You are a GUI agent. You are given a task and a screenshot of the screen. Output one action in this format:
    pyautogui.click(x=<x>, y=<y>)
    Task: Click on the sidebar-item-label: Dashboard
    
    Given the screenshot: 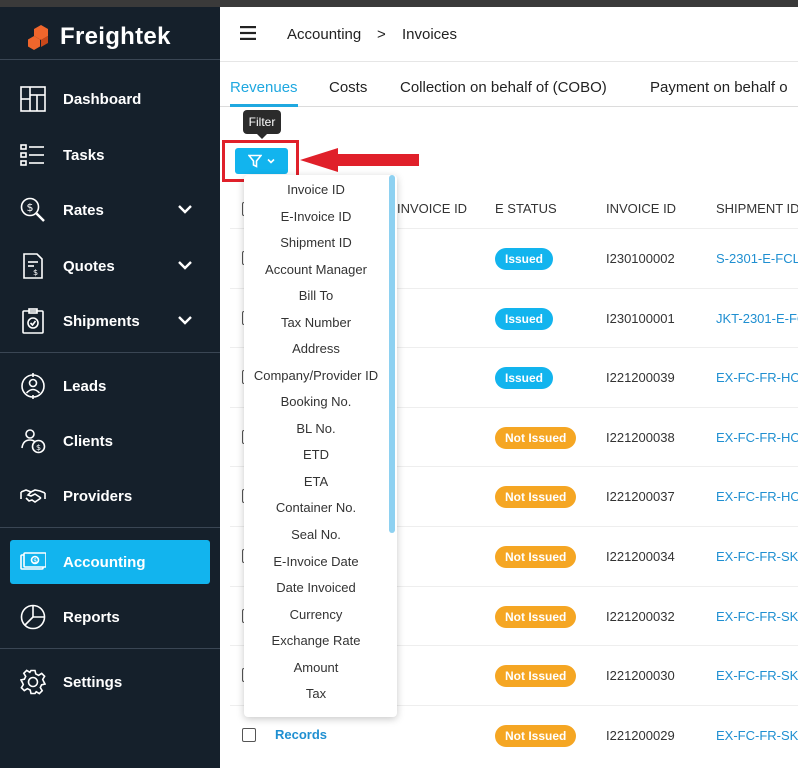 What is the action you would take?
    pyautogui.click(x=102, y=99)
    